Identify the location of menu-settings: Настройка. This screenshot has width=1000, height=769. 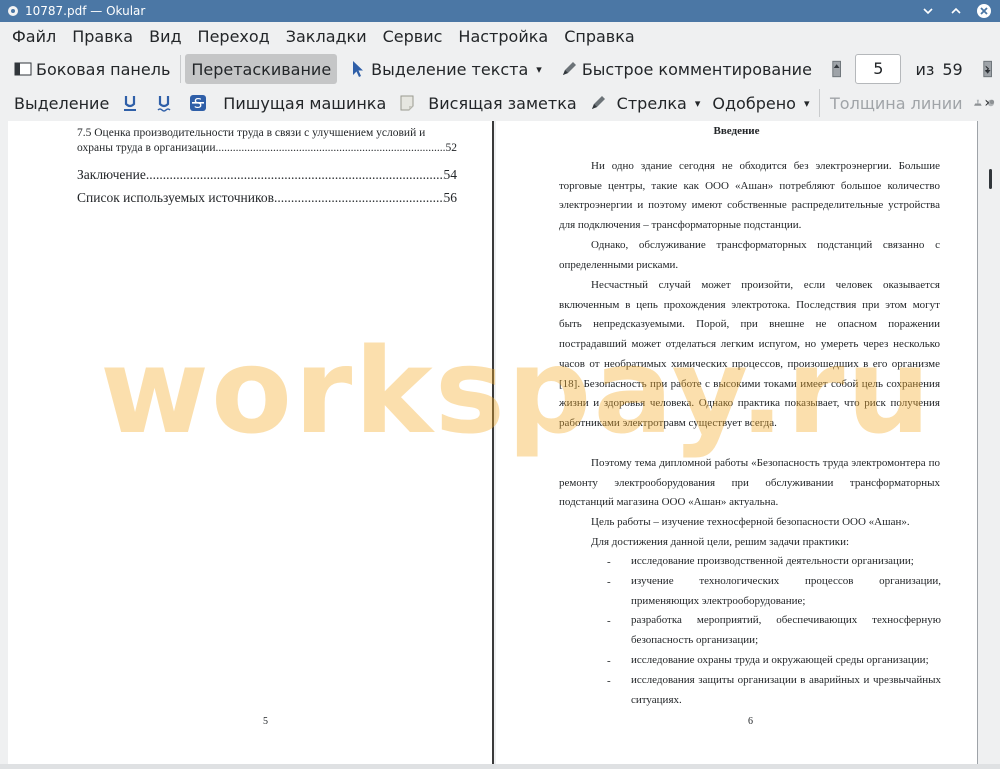
(503, 37).